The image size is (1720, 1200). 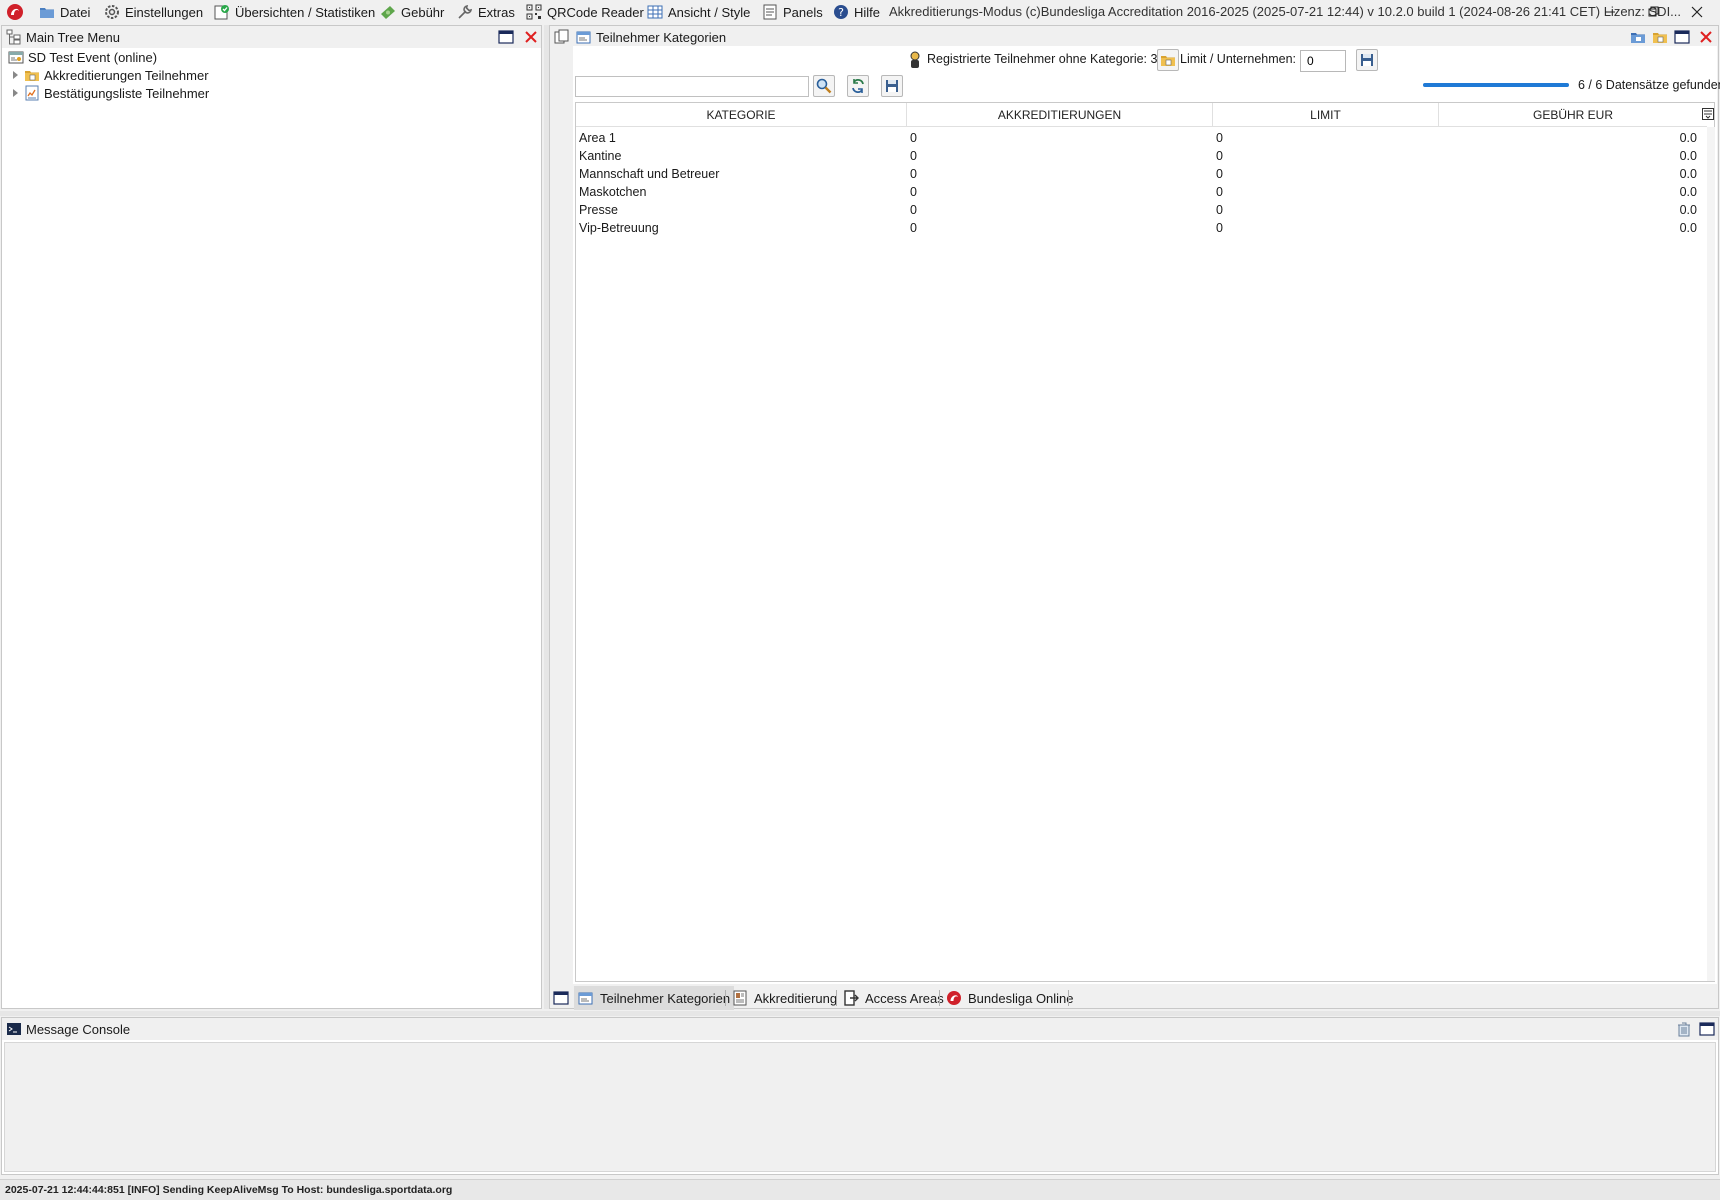 I want to click on export-folder-icon, so click(x=1638, y=38).